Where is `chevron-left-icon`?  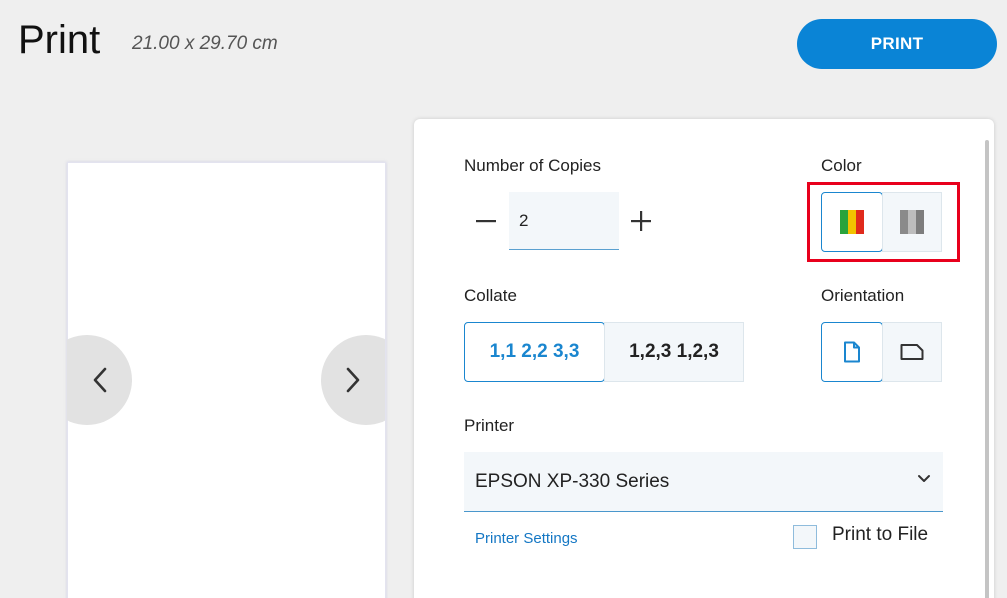 chevron-left-icon is located at coordinates (100, 380).